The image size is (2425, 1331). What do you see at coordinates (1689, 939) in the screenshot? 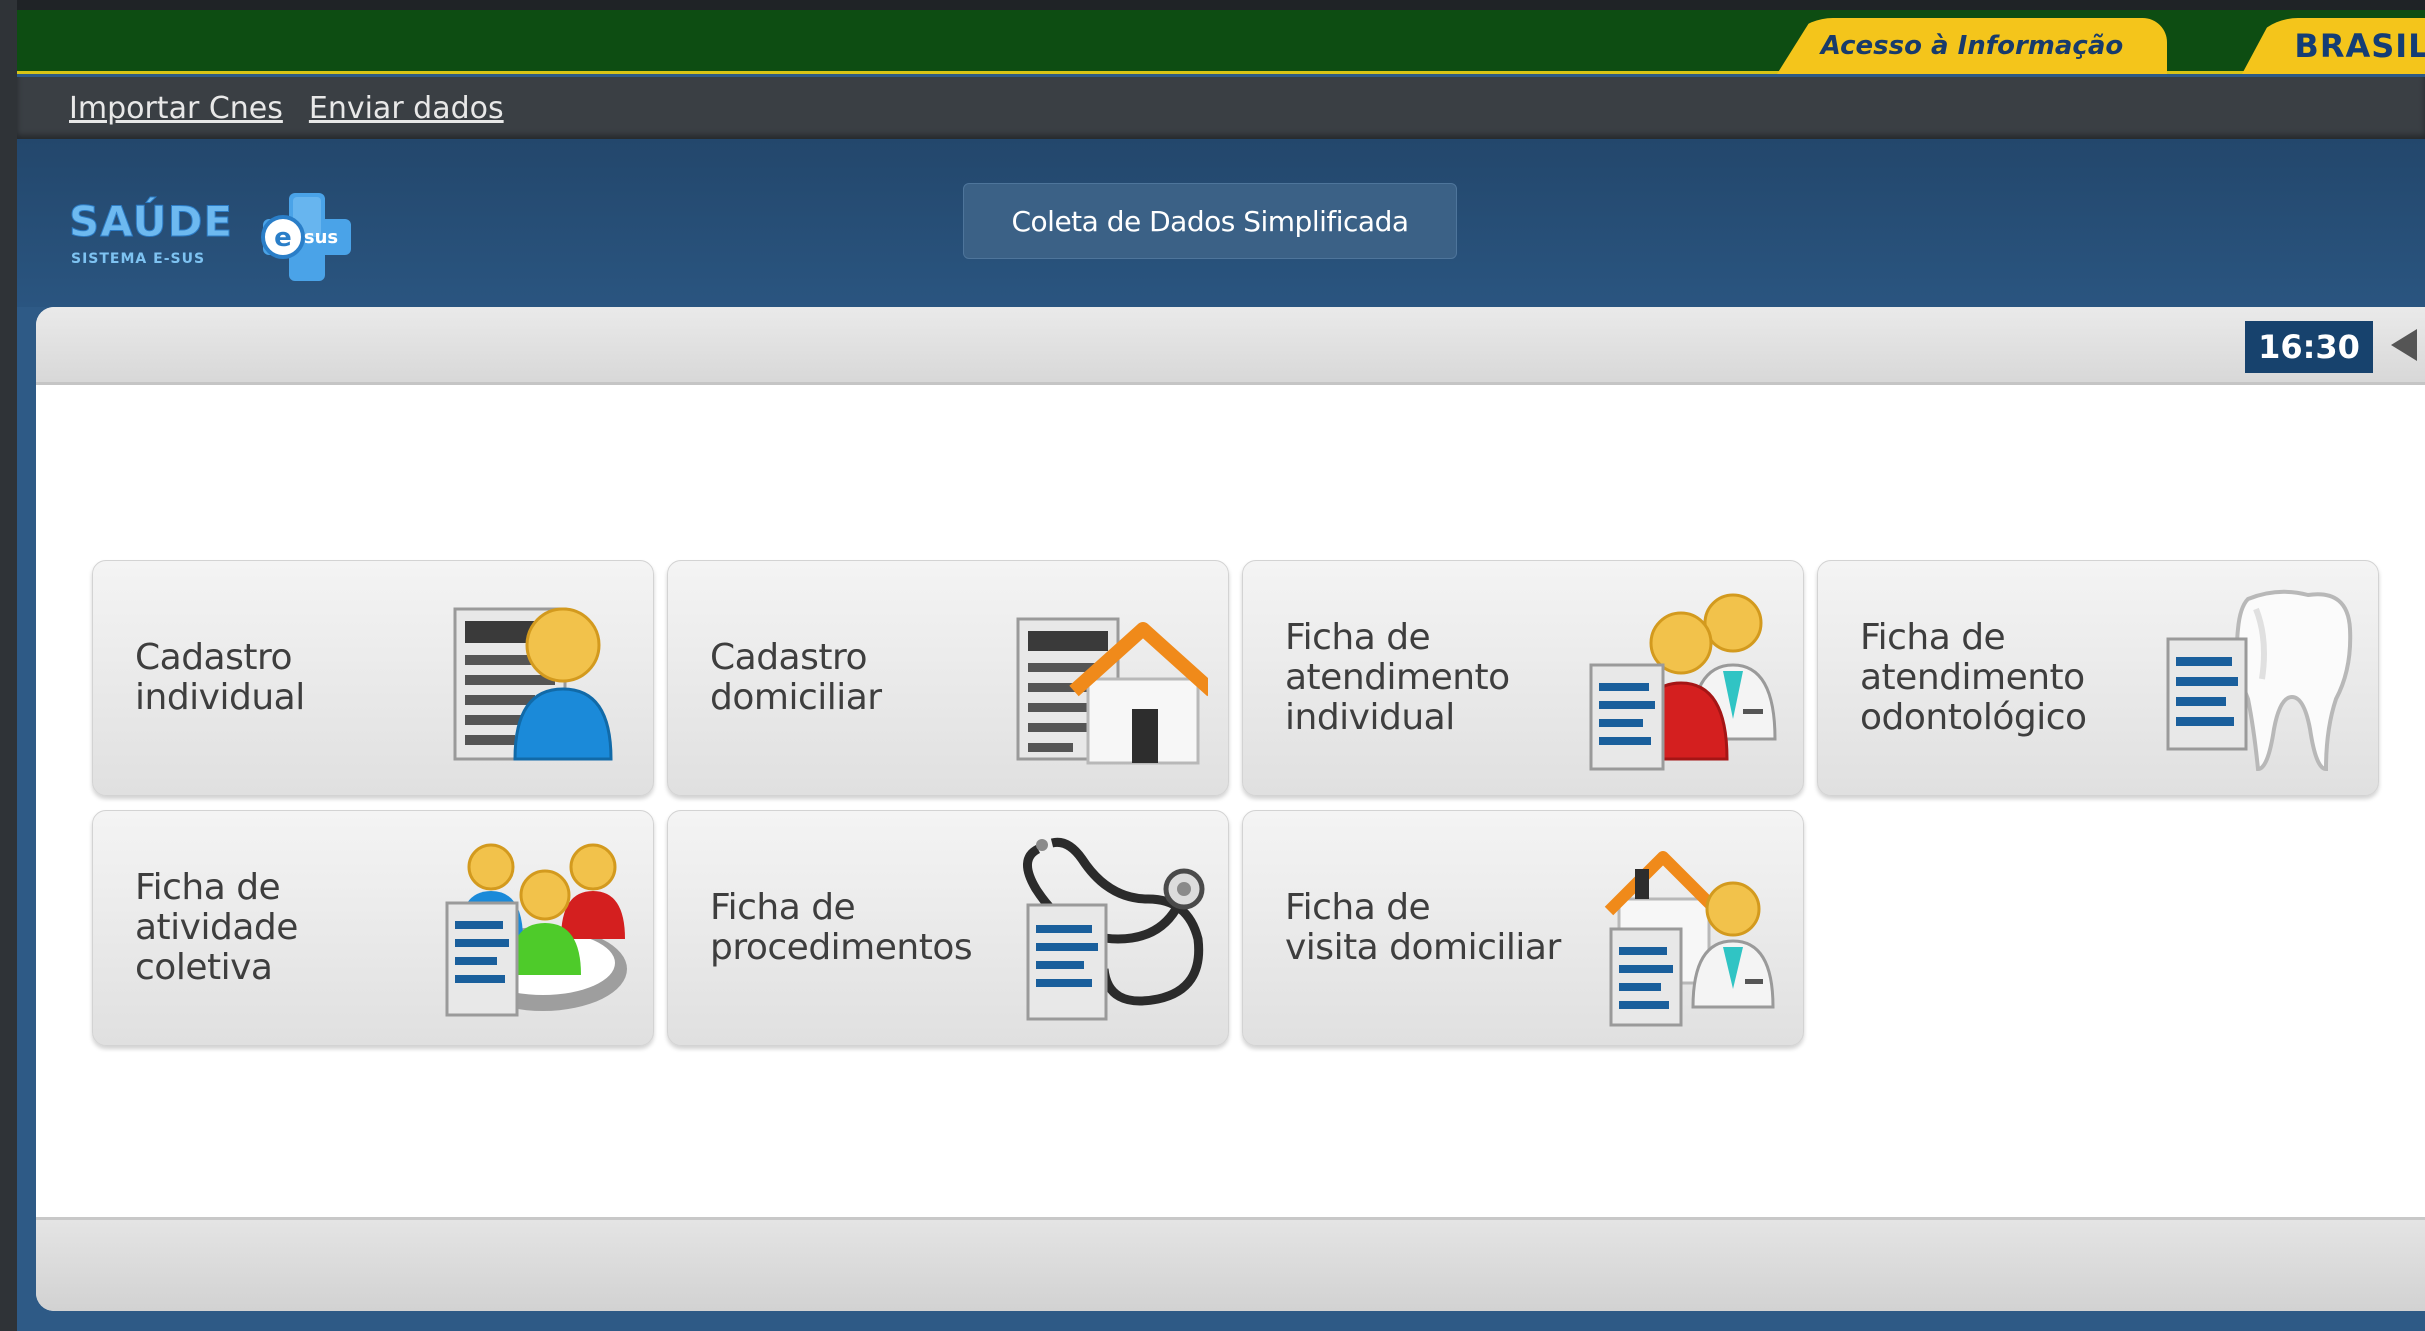
I see `home-visit-icon` at bounding box center [1689, 939].